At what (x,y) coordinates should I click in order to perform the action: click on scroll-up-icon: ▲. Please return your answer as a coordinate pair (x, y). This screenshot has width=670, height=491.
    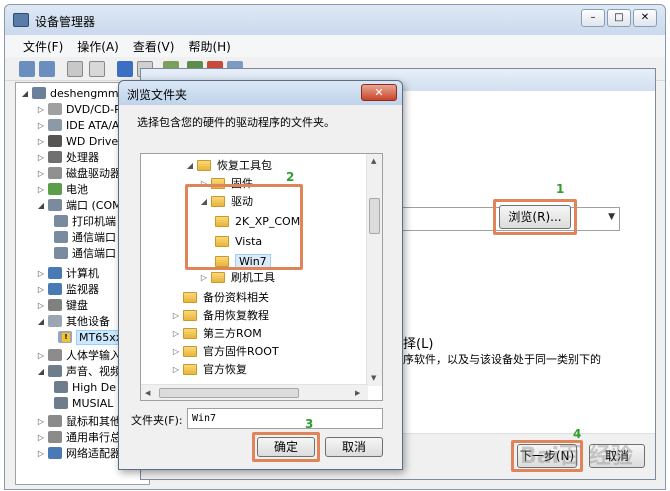
    Looking at the image, I should click on (373, 161).